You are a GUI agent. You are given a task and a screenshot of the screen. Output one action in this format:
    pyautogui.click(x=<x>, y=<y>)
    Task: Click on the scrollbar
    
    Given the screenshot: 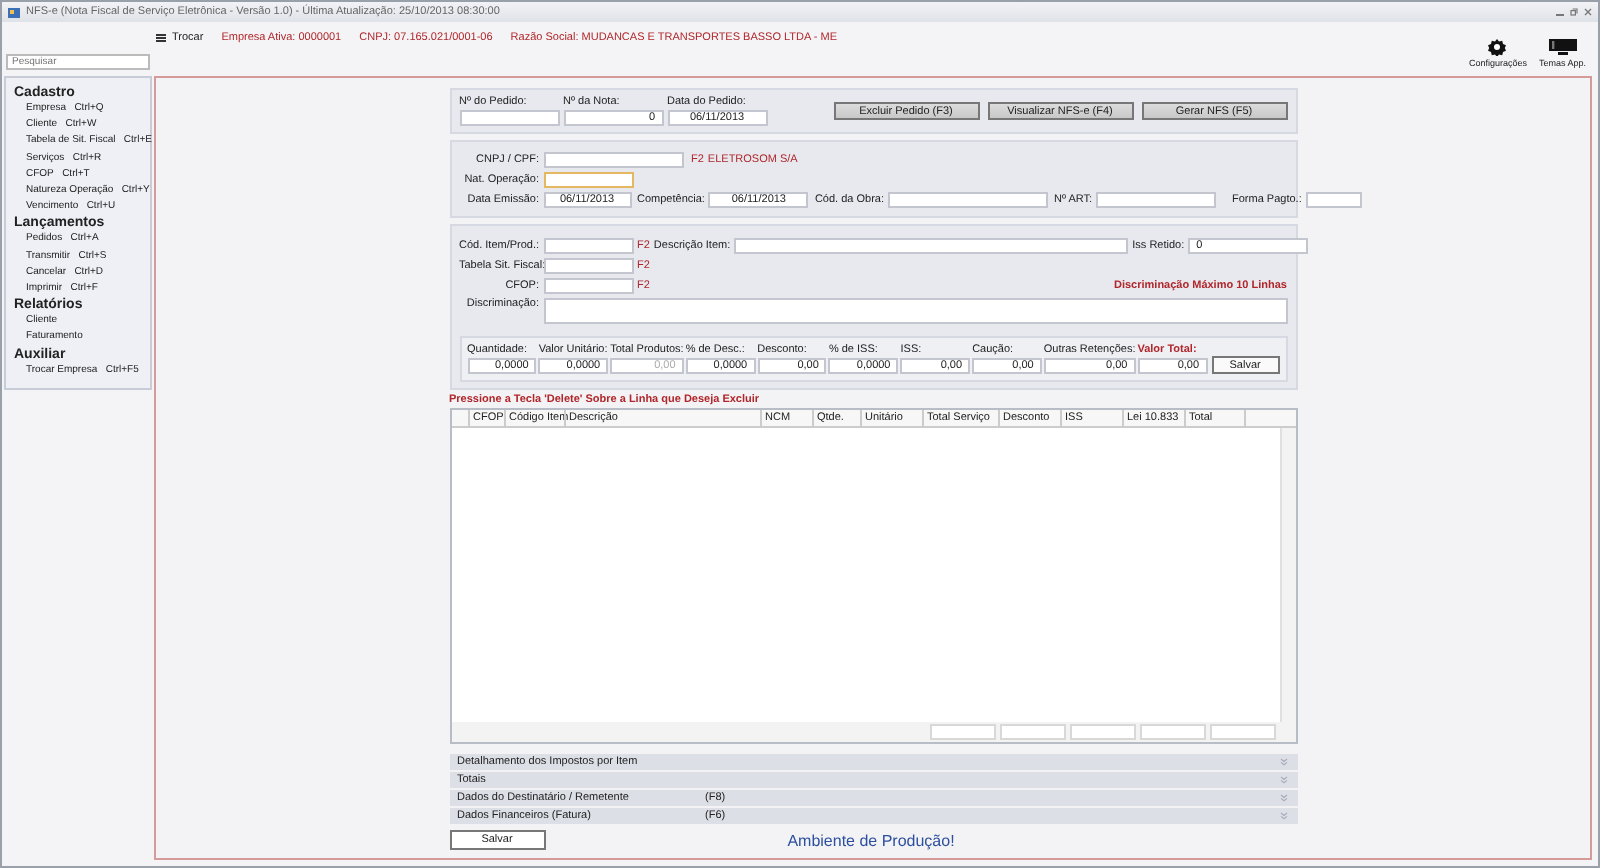 What is the action you would take?
    pyautogui.click(x=1287, y=575)
    